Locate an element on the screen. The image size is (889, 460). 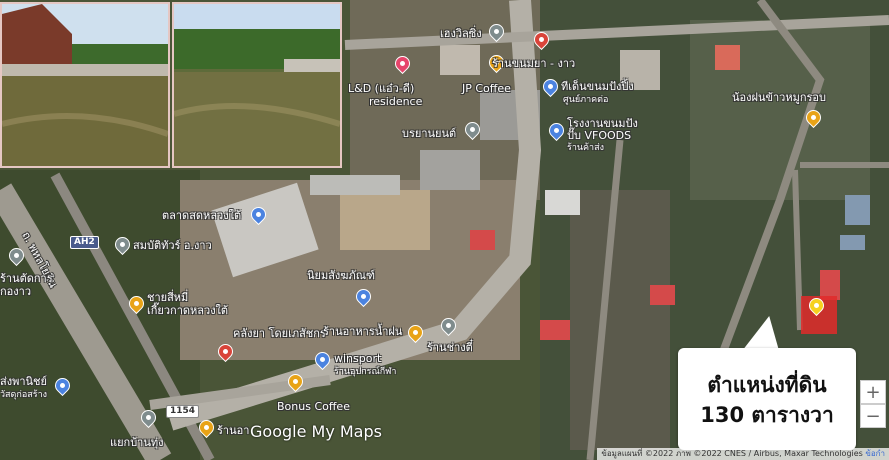
place-label: Bonus Coffee is located at coordinates (313, 407).